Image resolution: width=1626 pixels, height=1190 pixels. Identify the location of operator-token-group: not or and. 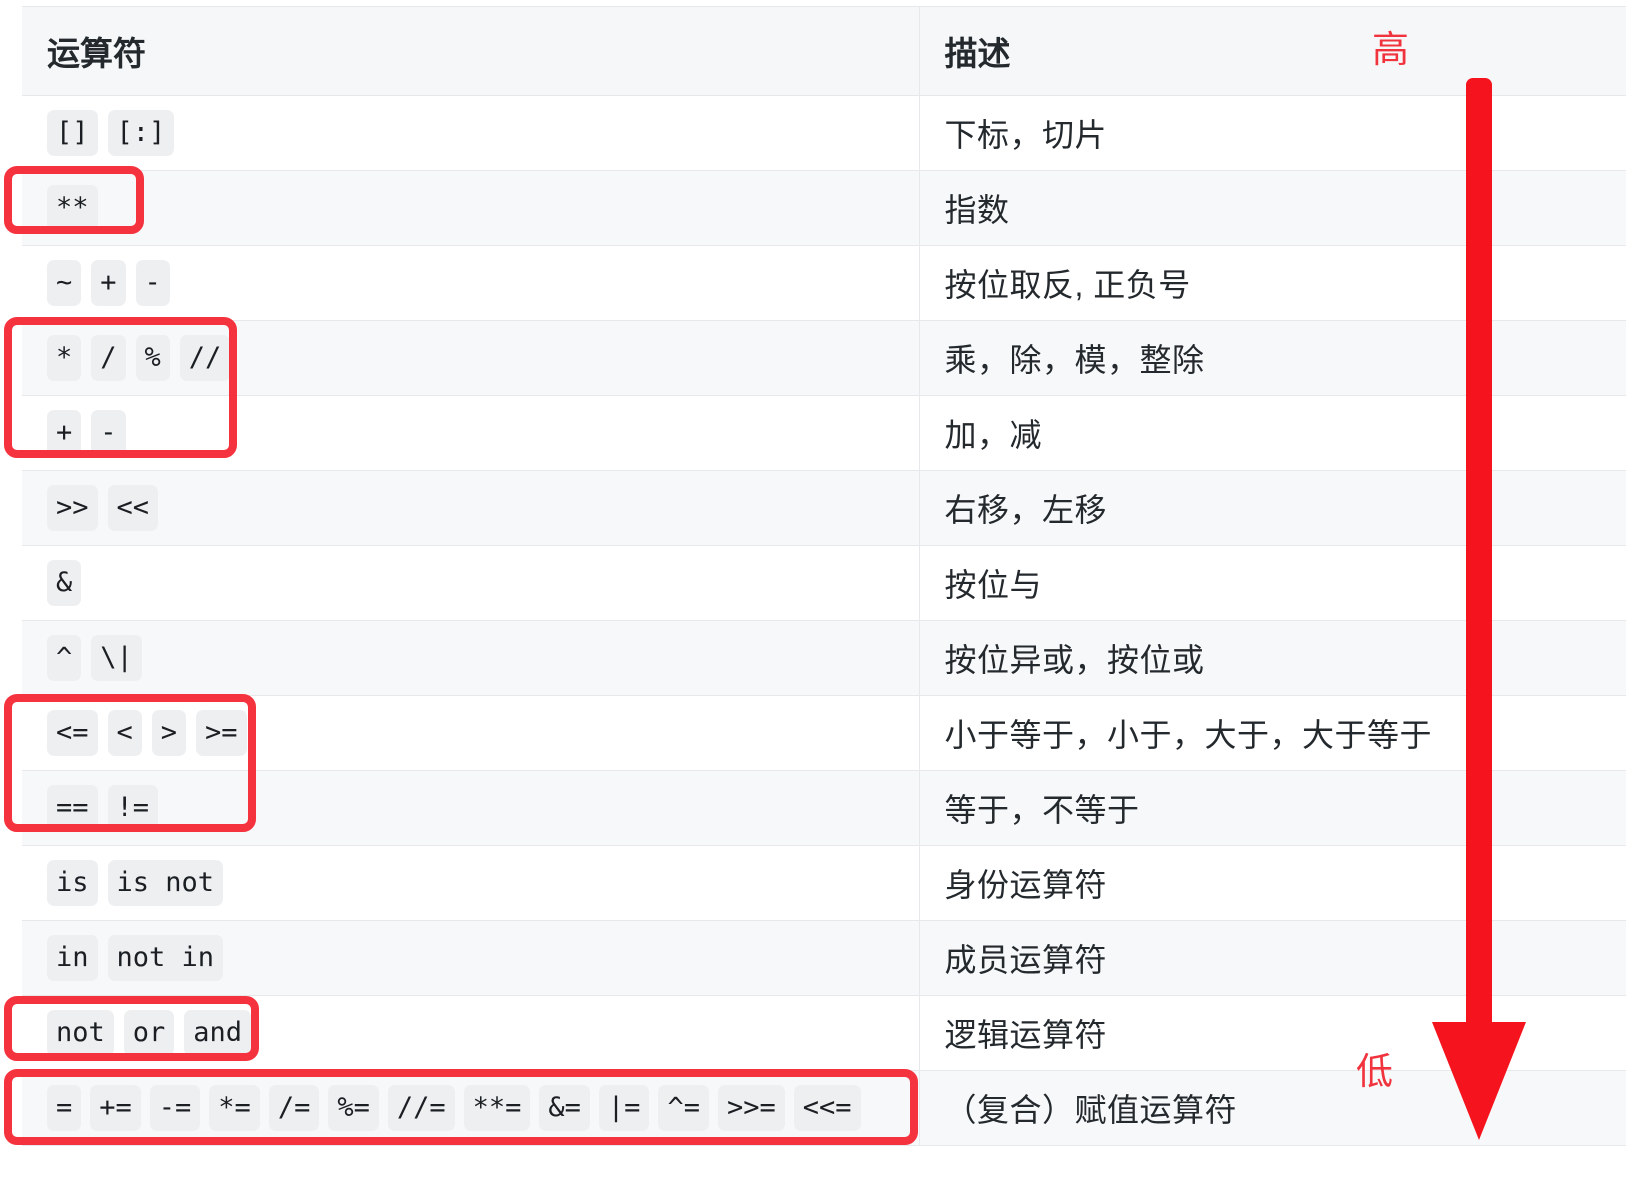
(154, 1033).